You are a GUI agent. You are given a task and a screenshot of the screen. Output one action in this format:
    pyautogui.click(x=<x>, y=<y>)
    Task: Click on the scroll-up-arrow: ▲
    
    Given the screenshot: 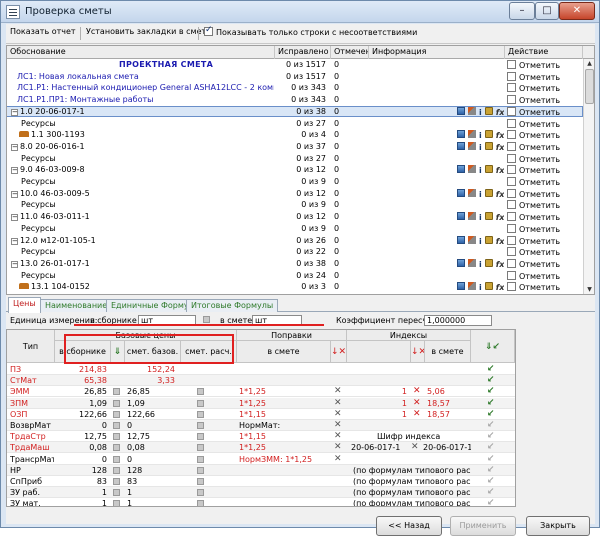 What is the action you would take?
    pyautogui.click(x=589, y=63)
    